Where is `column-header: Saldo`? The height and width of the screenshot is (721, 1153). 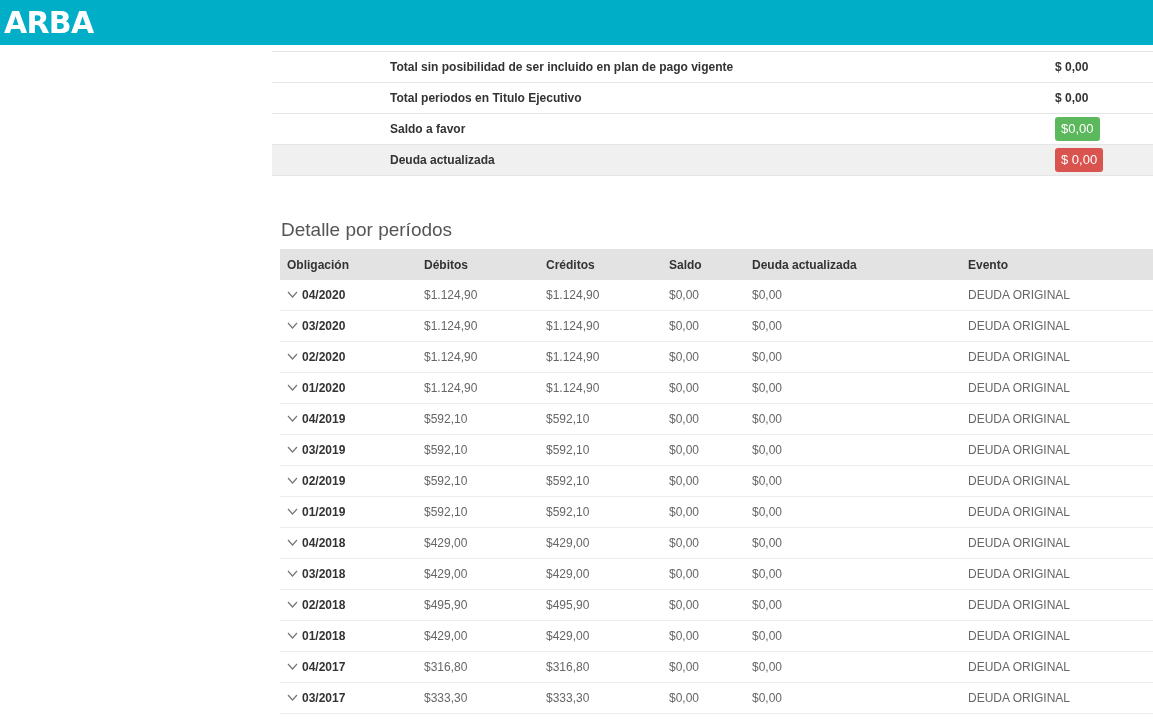 column-header: Saldo is located at coordinates (685, 265).